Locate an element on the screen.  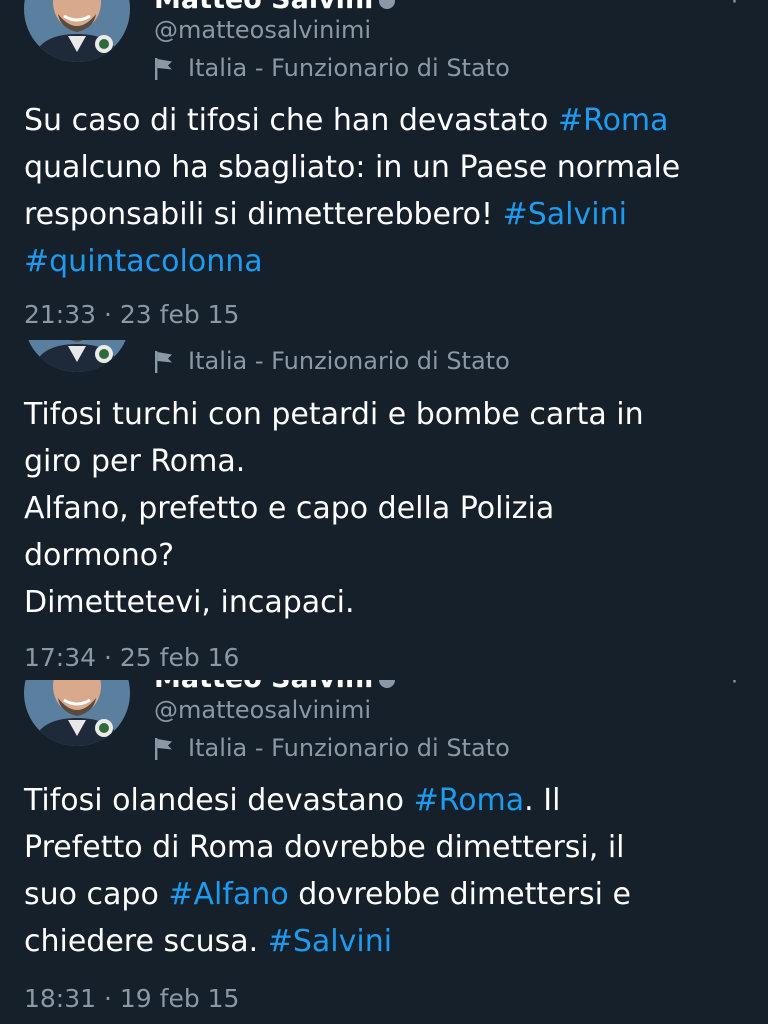
tweet-text-line: #quintacolonna is located at coordinates (386, 261).